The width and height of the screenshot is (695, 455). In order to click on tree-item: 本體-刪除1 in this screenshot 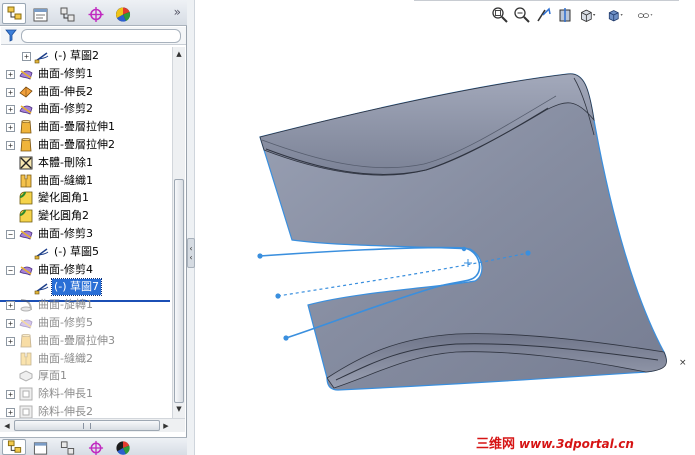, I will do `click(86, 163)`.